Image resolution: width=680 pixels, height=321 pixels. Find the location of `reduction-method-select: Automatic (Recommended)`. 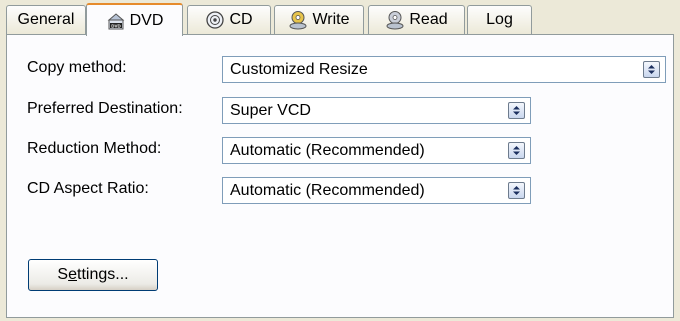

reduction-method-select: Automatic (Recommended) is located at coordinates (376, 150).